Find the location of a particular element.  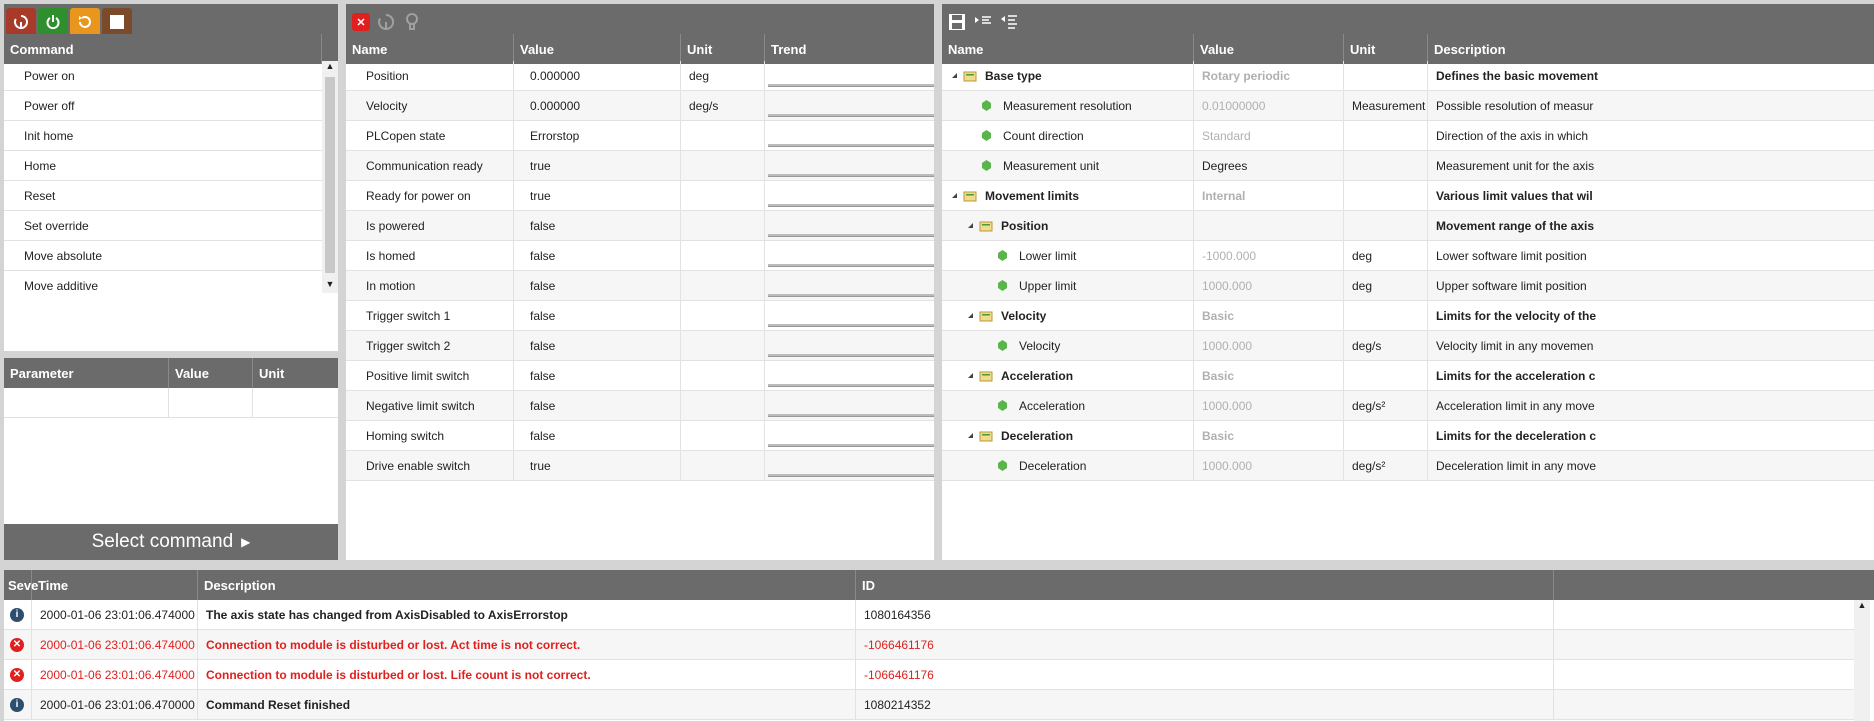

command-item: Move absolute is located at coordinates (163, 256).